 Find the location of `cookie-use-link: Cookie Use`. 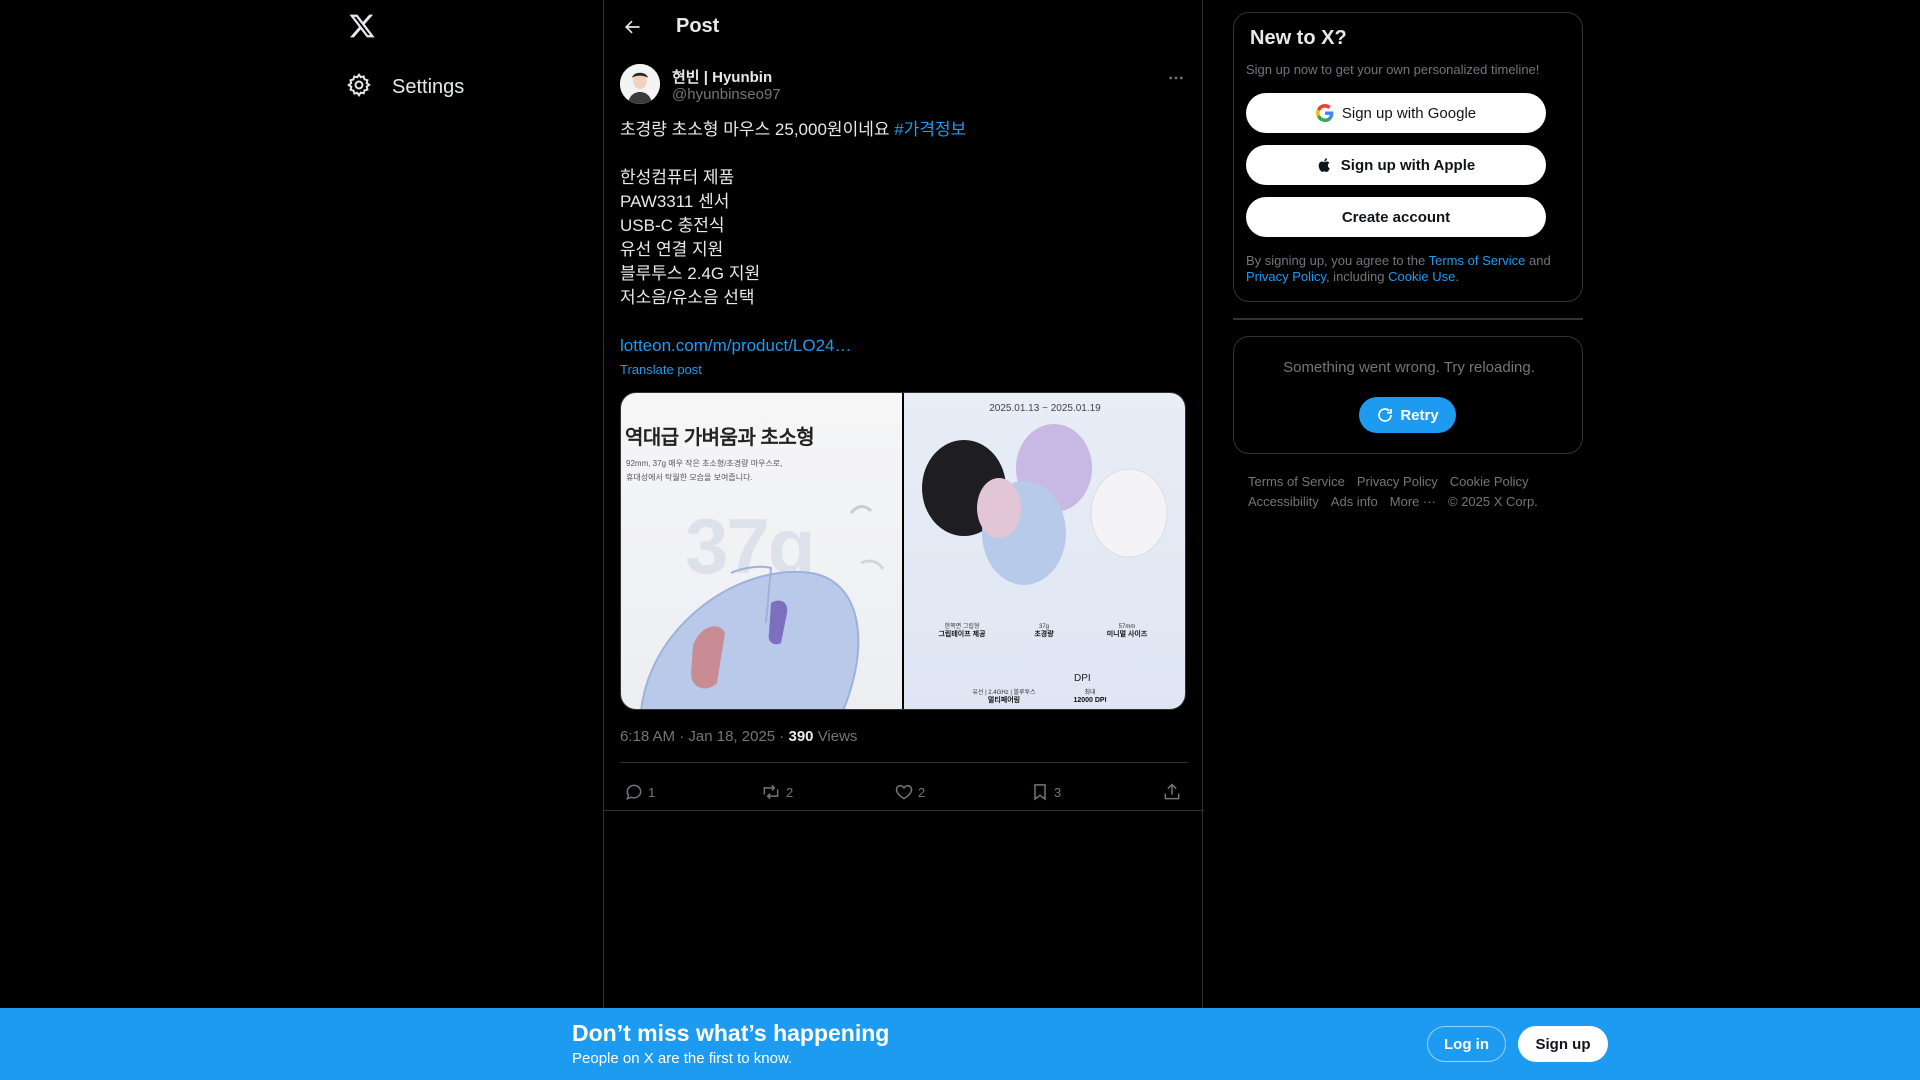

cookie-use-link: Cookie Use is located at coordinates (1421, 276).